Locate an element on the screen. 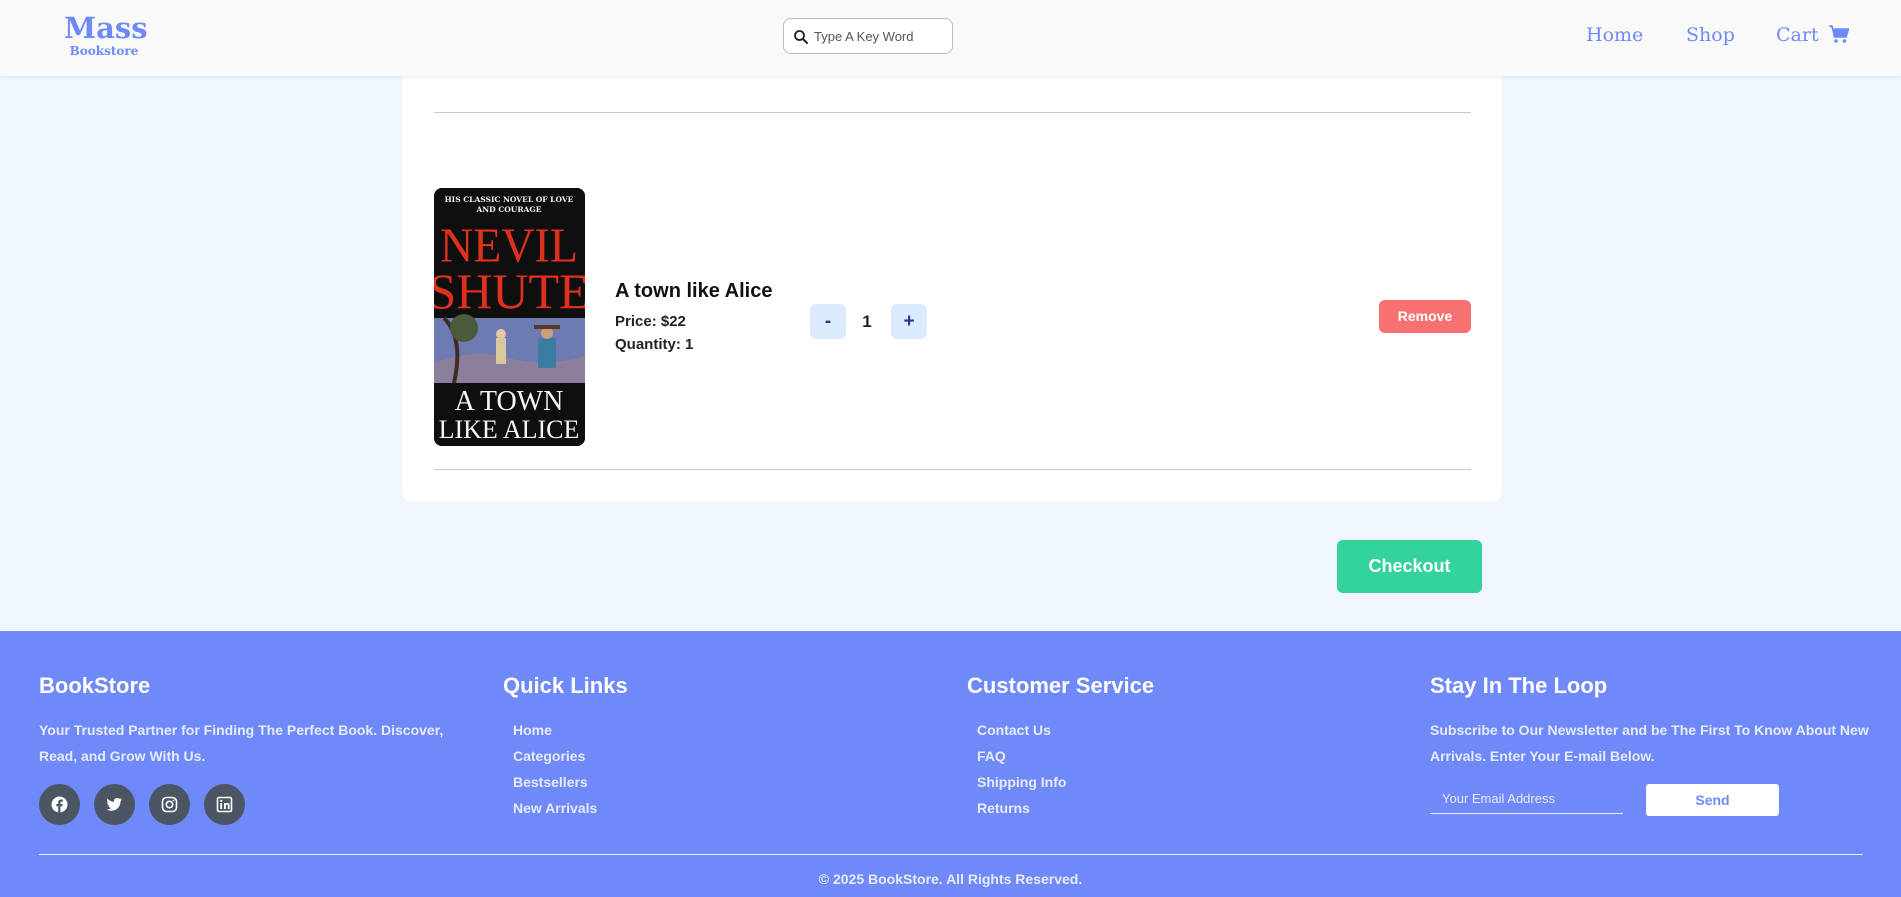  logo: Mass Bookstore is located at coordinates (106, 34).